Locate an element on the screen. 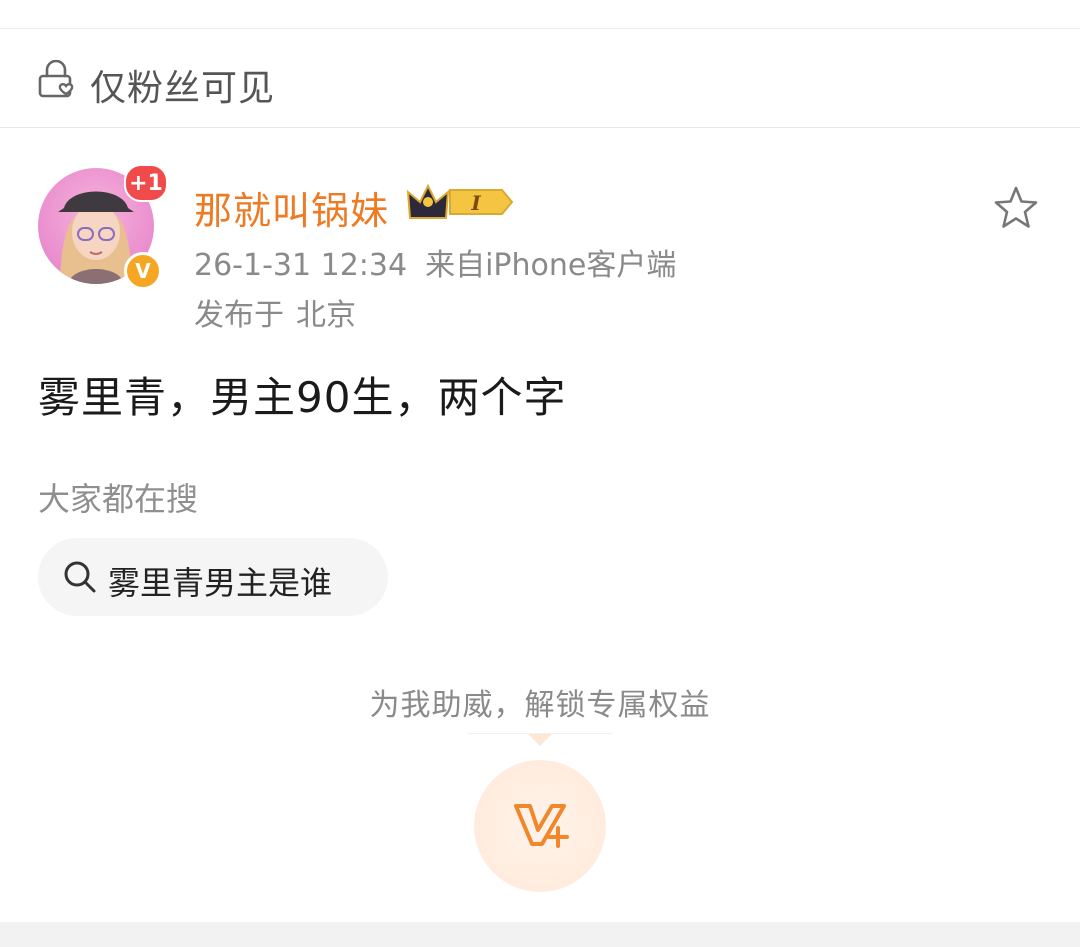  v-plus-icon is located at coordinates (541, 826).